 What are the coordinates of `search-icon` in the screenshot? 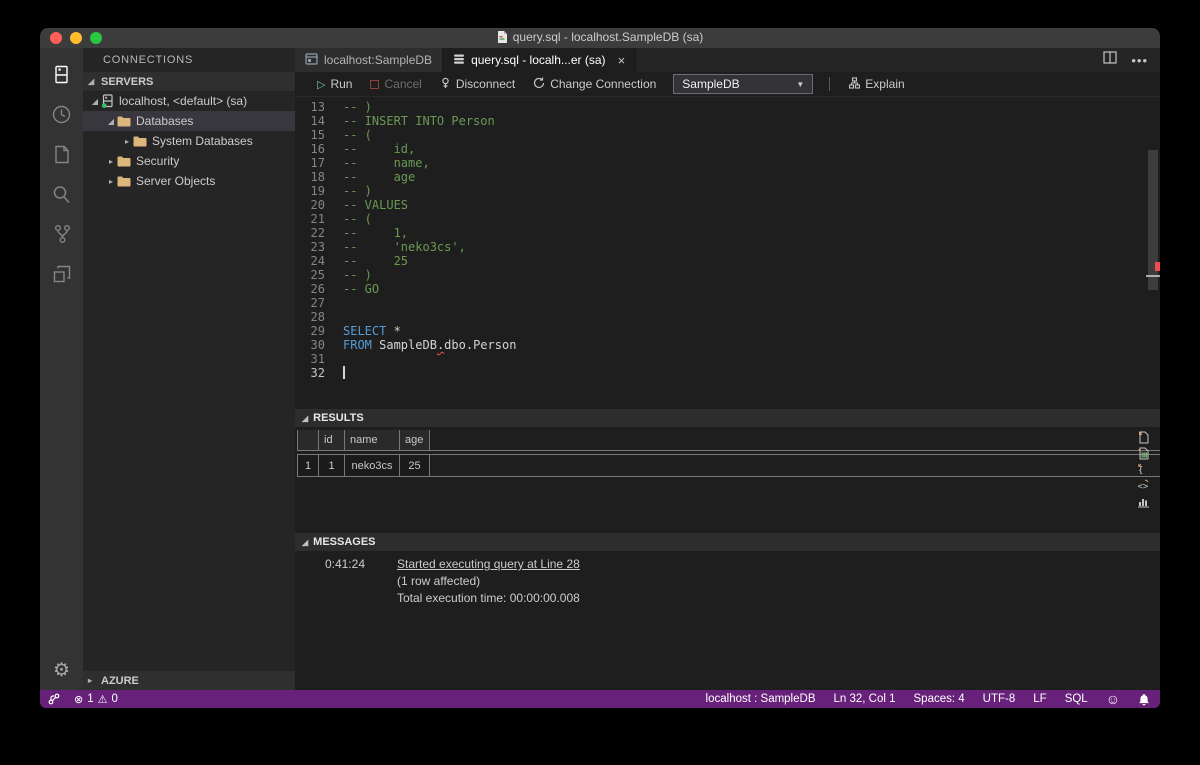 It's located at (61, 194).